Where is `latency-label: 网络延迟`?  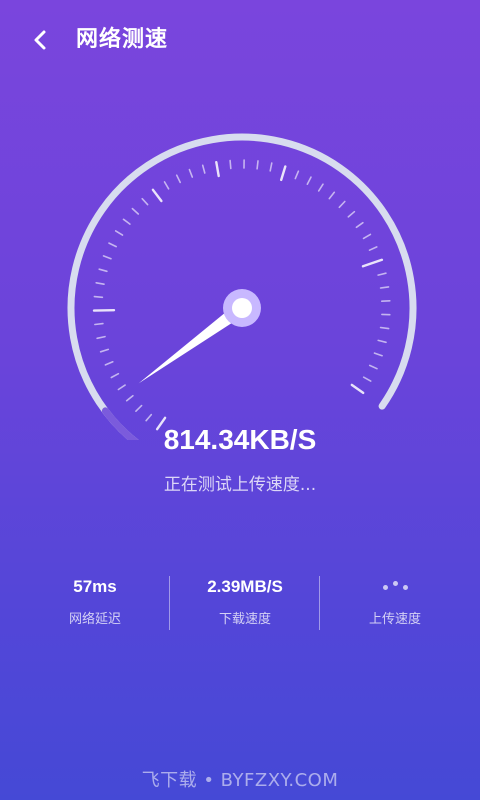
latency-label: 网络延迟 is located at coordinates (94, 619).